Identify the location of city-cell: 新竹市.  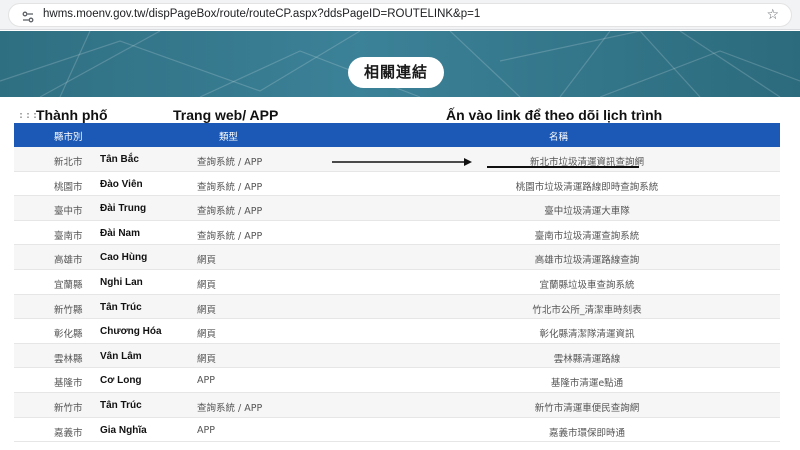
(68, 408).